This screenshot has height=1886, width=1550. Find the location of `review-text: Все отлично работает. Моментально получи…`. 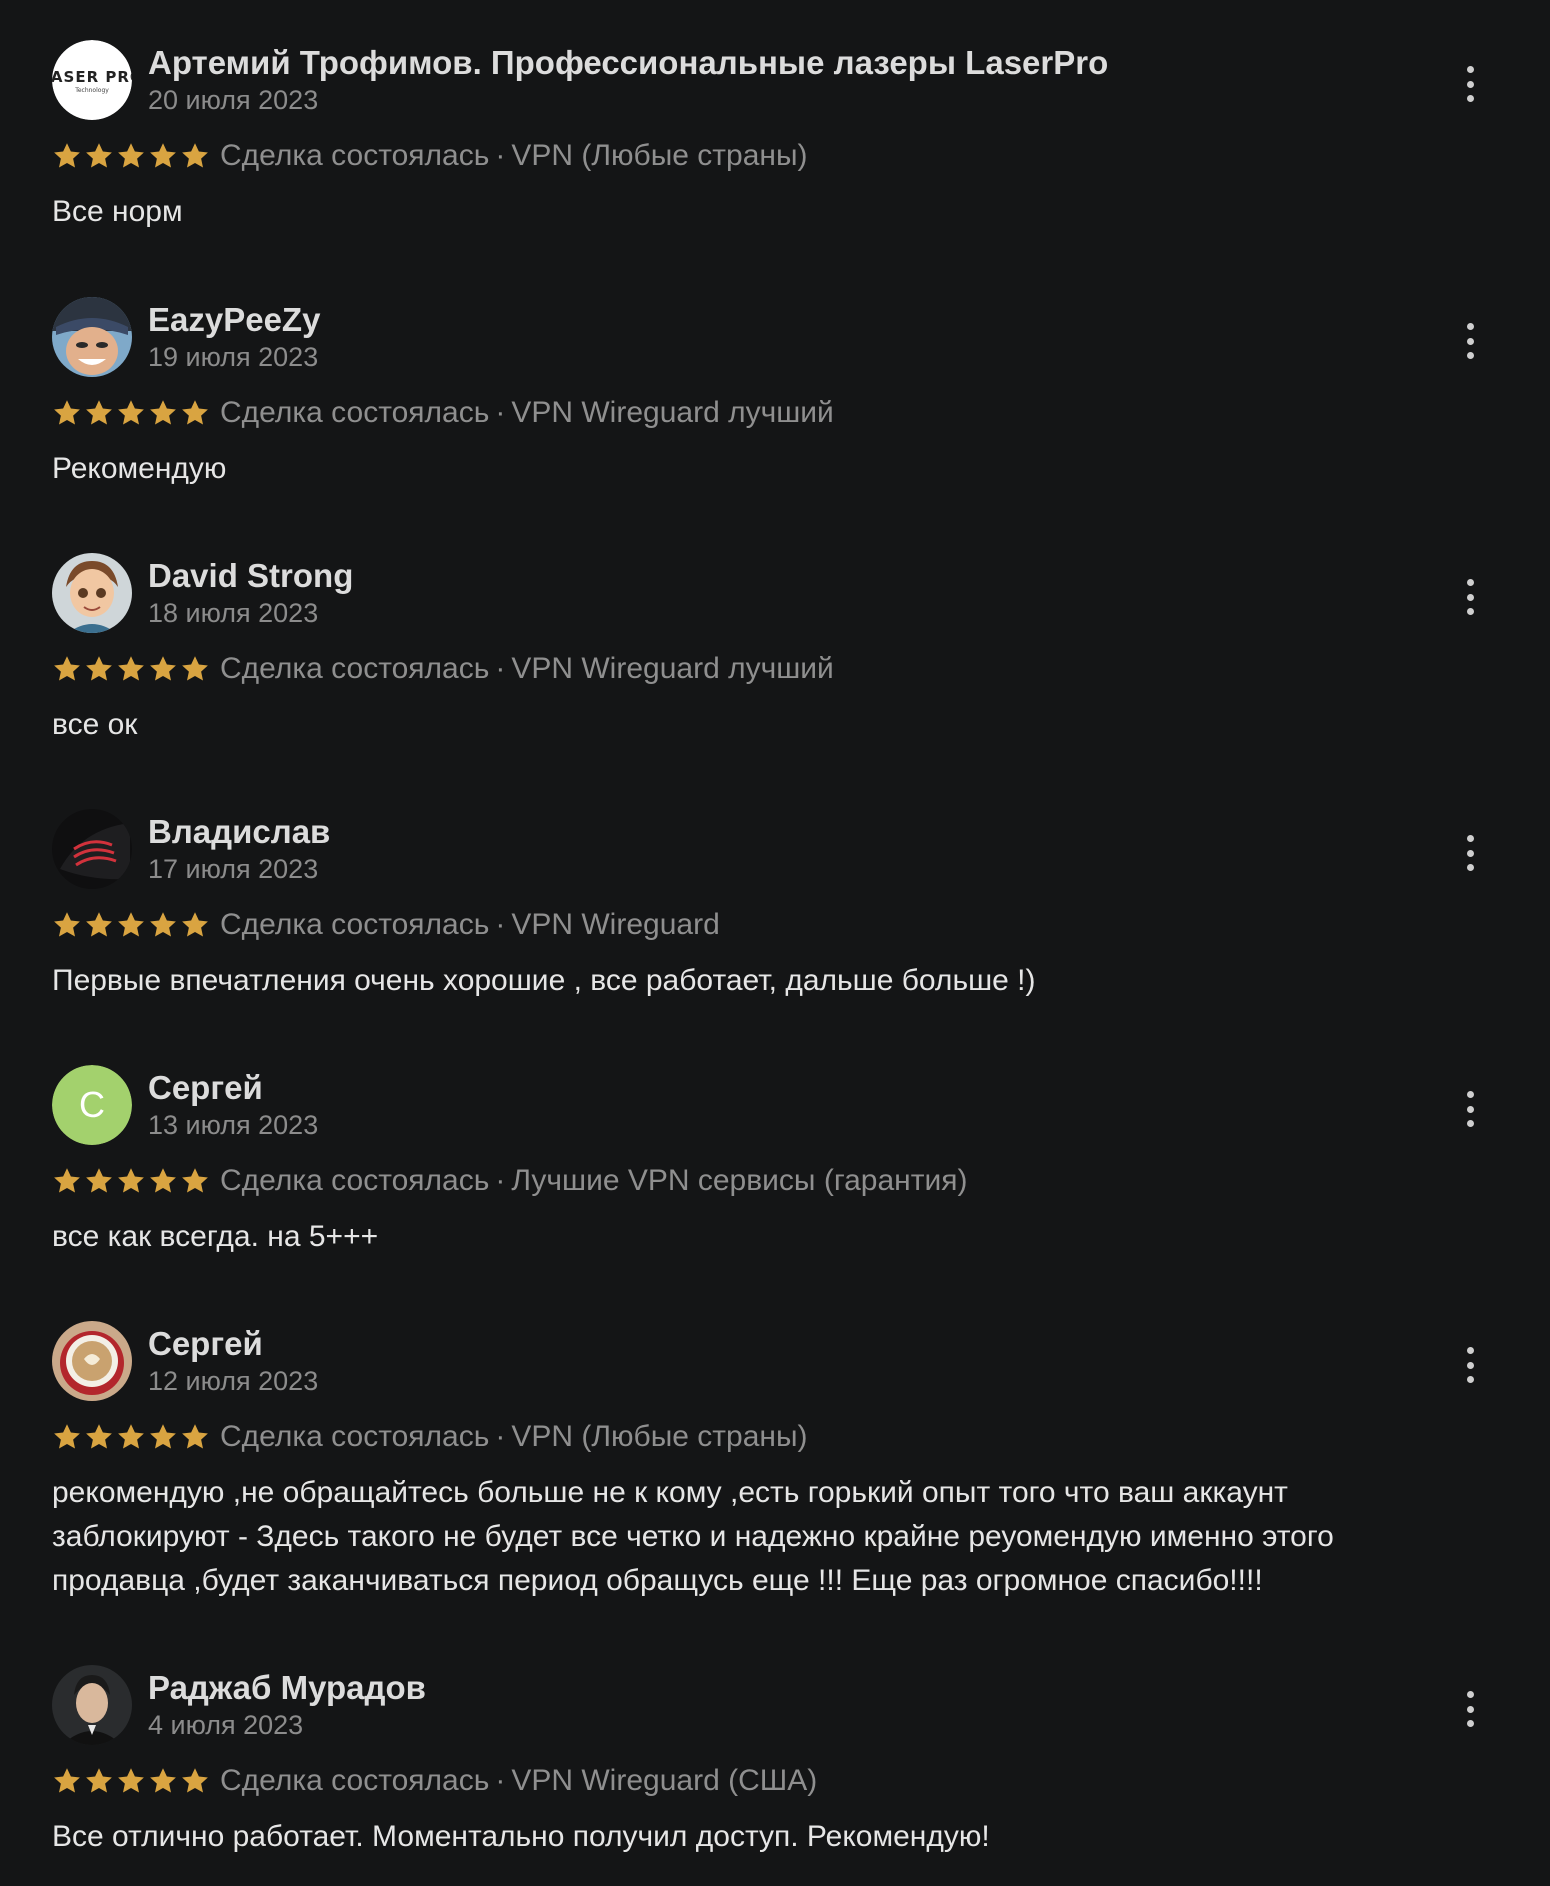

review-text: Все отлично работает. Моментально получи… is located at coordinates (521, 1836).